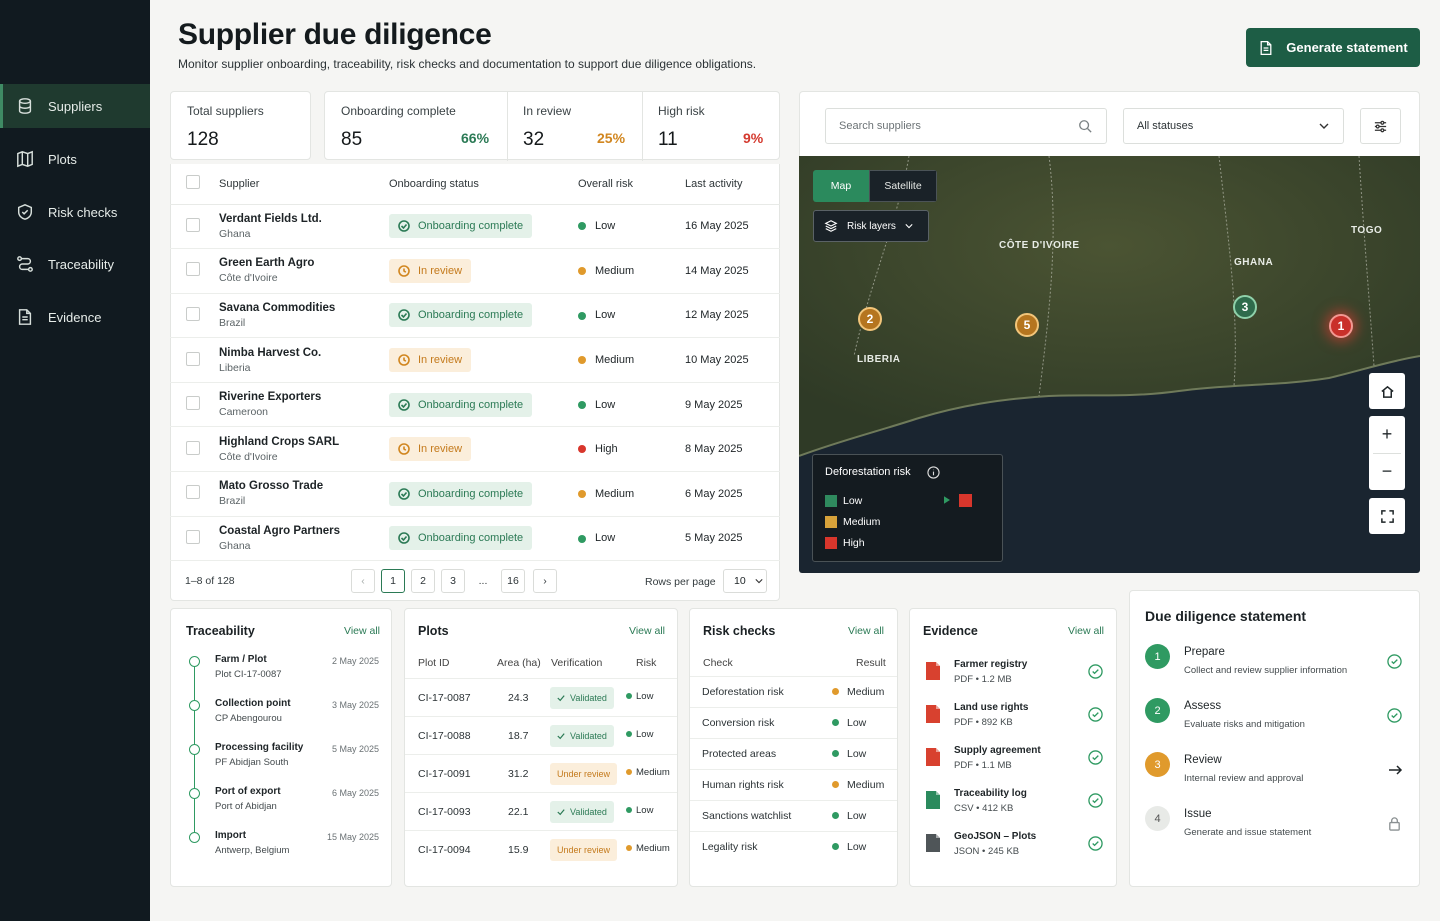 This screenshot has height=921, width=1440. What do you see at coordinates (304, 397) in the screenshot?
I see `supplier-name: Riverine Exporters` at bounding box center [304, 397].